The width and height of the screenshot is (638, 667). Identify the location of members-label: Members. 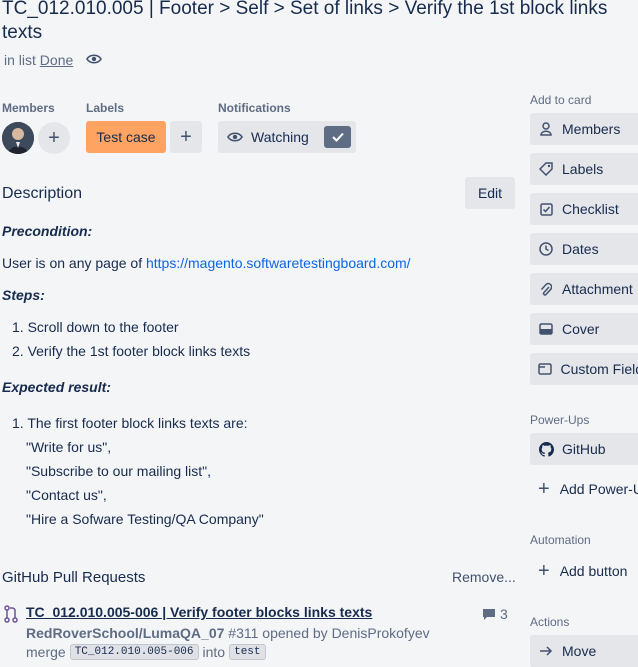
(28, 108).